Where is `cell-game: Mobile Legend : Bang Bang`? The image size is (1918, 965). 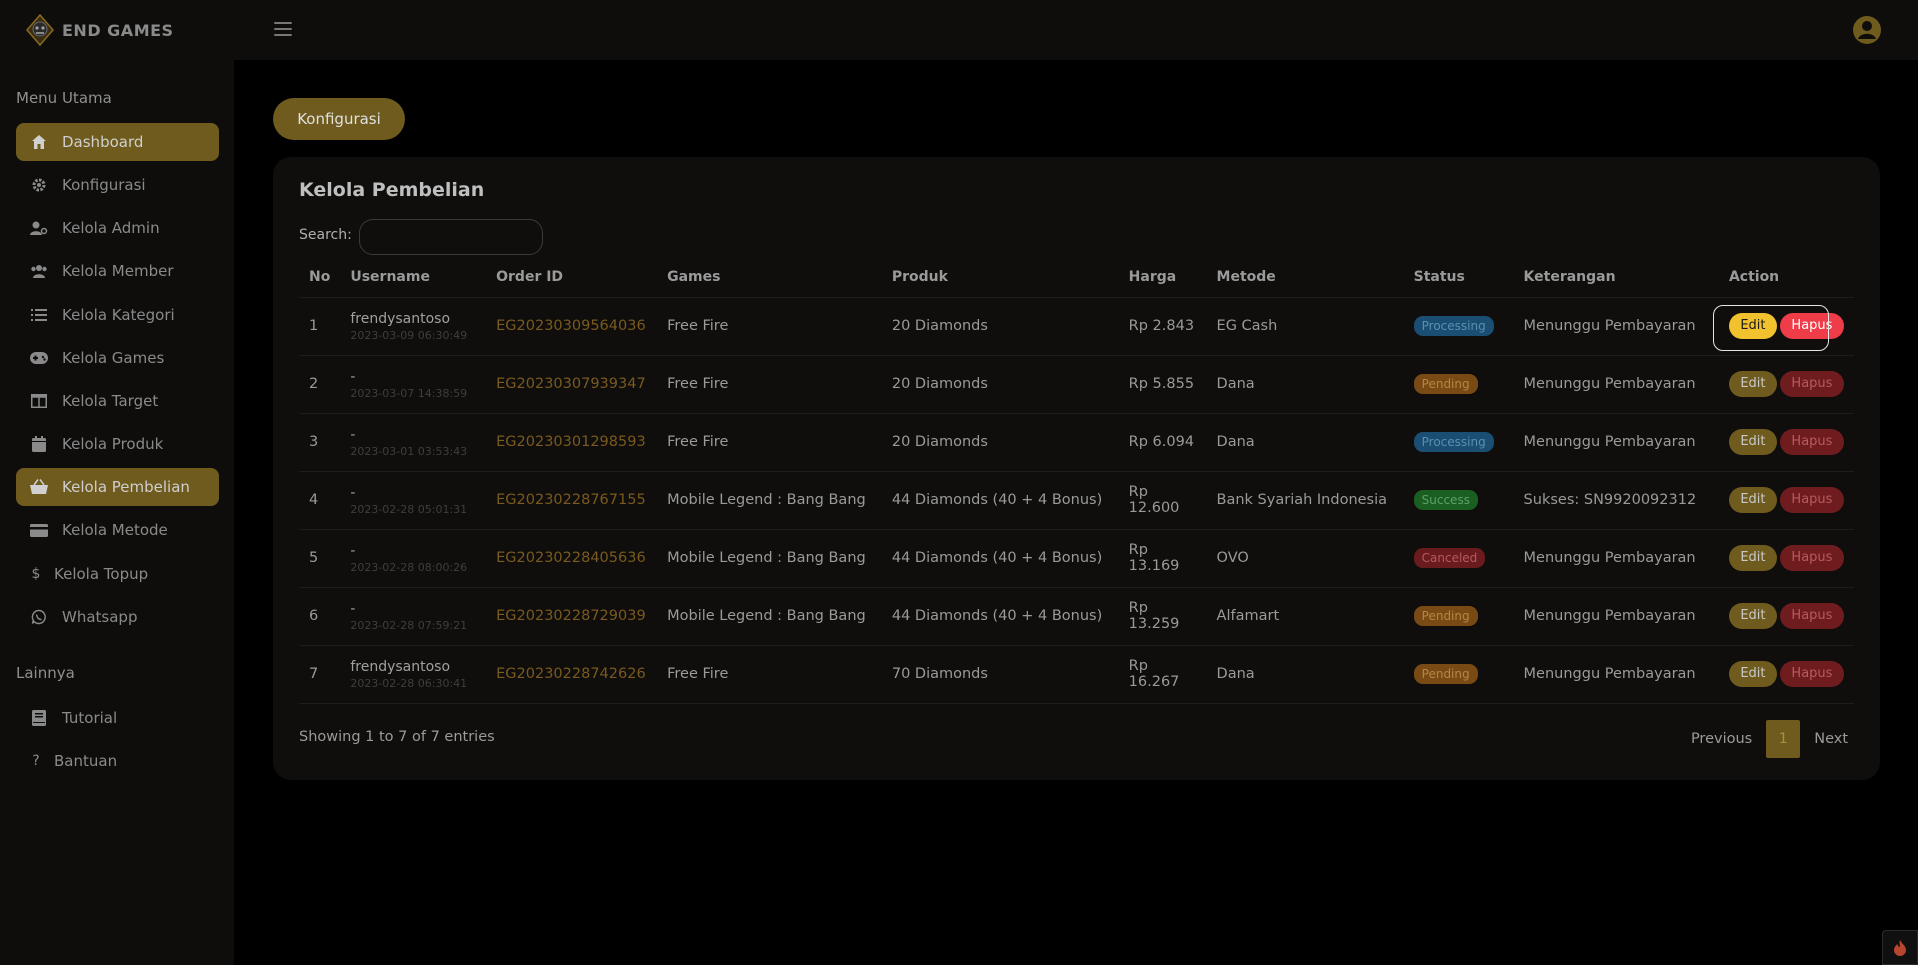
cell-game: Mobile Legend : Bang Bang is located at coordinates (769, 615).